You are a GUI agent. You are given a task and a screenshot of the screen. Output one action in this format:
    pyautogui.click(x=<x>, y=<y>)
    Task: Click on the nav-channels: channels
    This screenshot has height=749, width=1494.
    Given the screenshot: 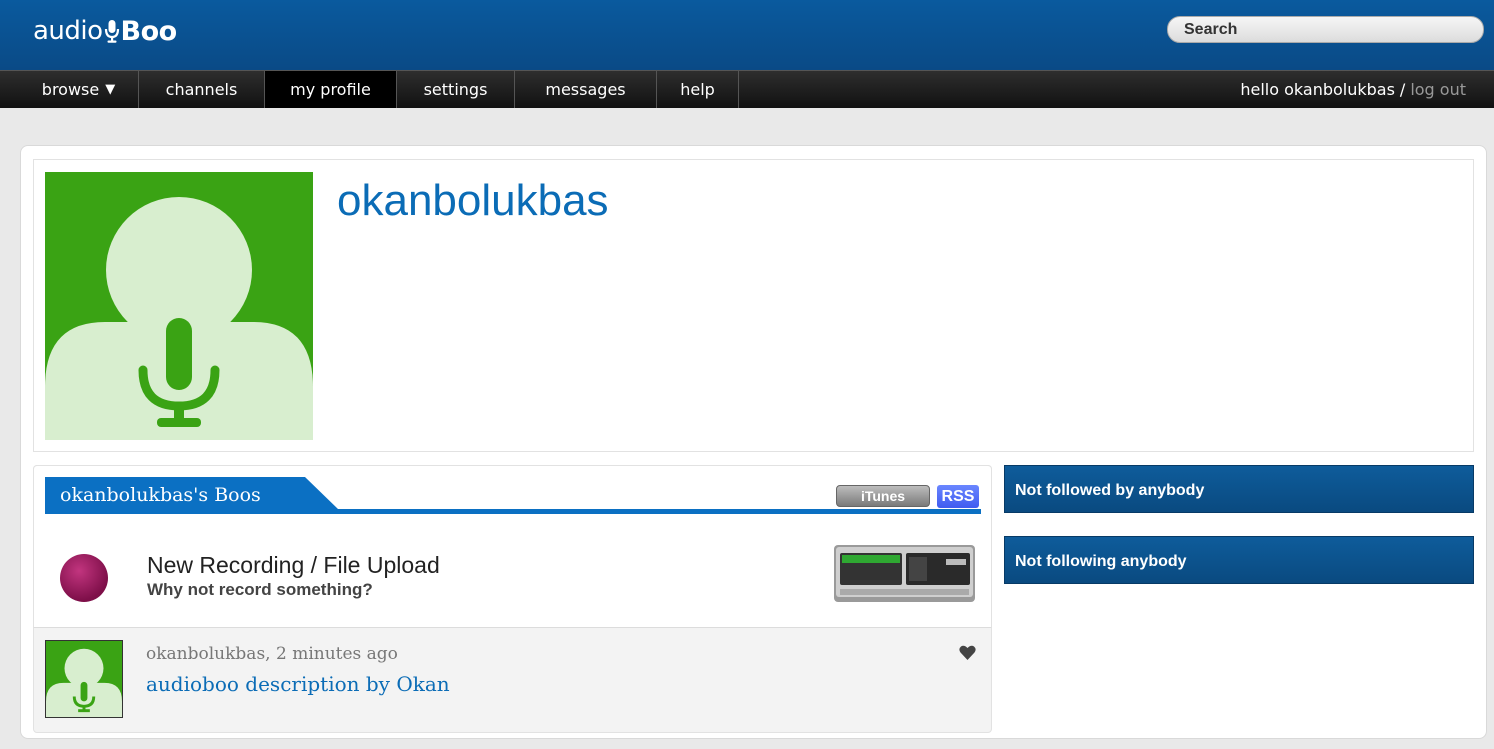 What is the action you would take?
    pyautogui.click(x=202, y=89)
    